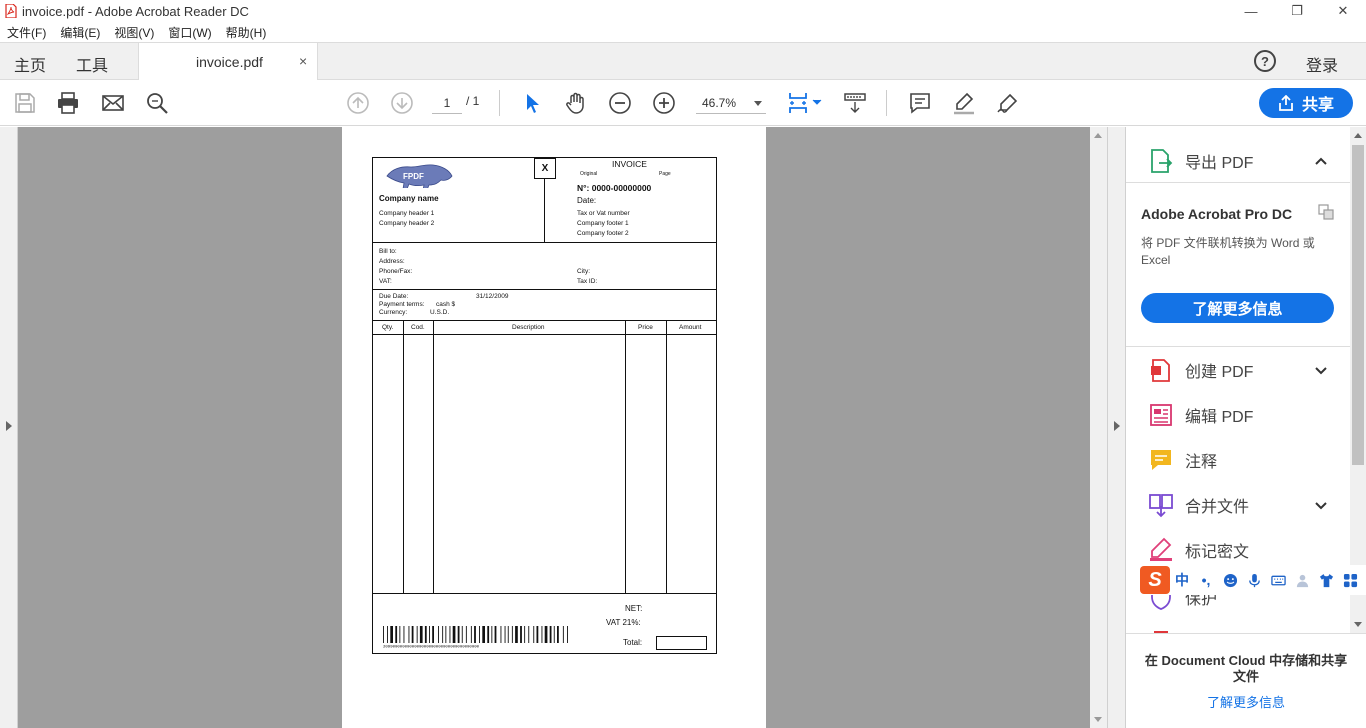 Image resolution: width=1366 pixels, height=728 pixels. Describe the element at coordinates (473, 101) in the screenshot. I see `page-total: / 1` at that location.